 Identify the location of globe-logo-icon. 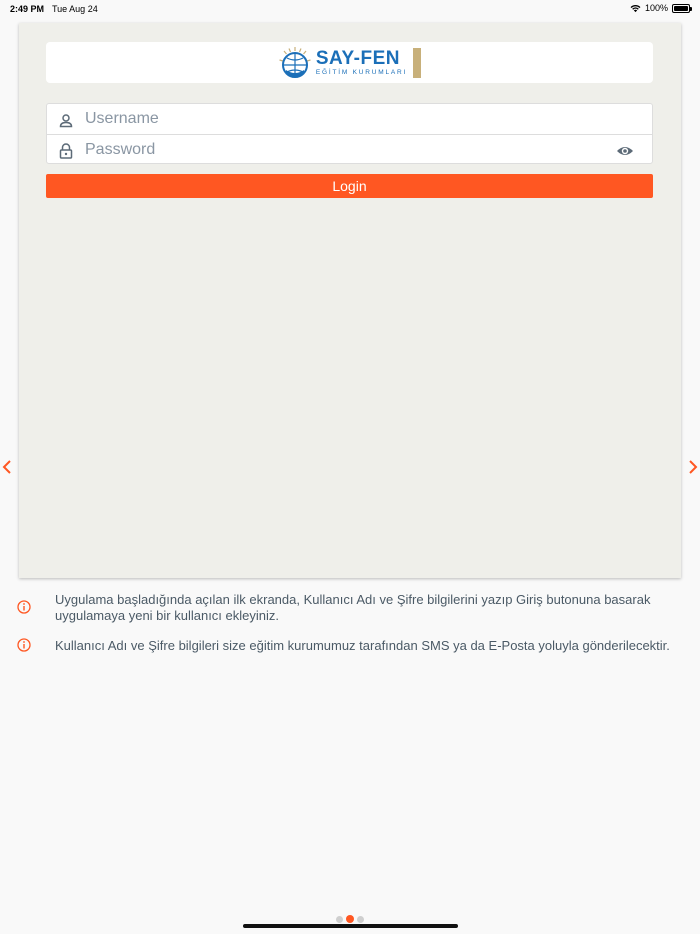
(295, 62).